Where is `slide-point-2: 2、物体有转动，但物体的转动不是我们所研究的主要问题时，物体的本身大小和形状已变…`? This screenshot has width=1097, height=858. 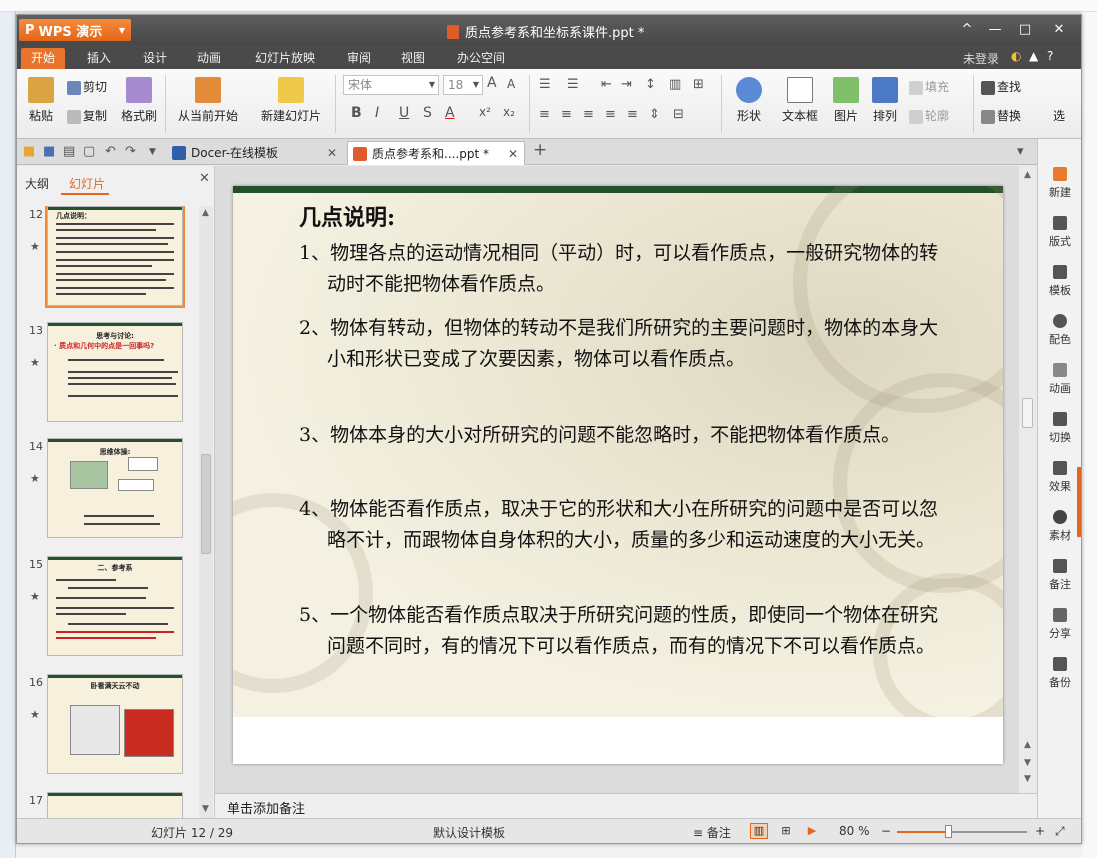 slide-point-2: 2、物体有转动，但物体的转动不是我们所研究的主要问题时，物体的本身大小和形状已变… is located at coordinates (619, 344).